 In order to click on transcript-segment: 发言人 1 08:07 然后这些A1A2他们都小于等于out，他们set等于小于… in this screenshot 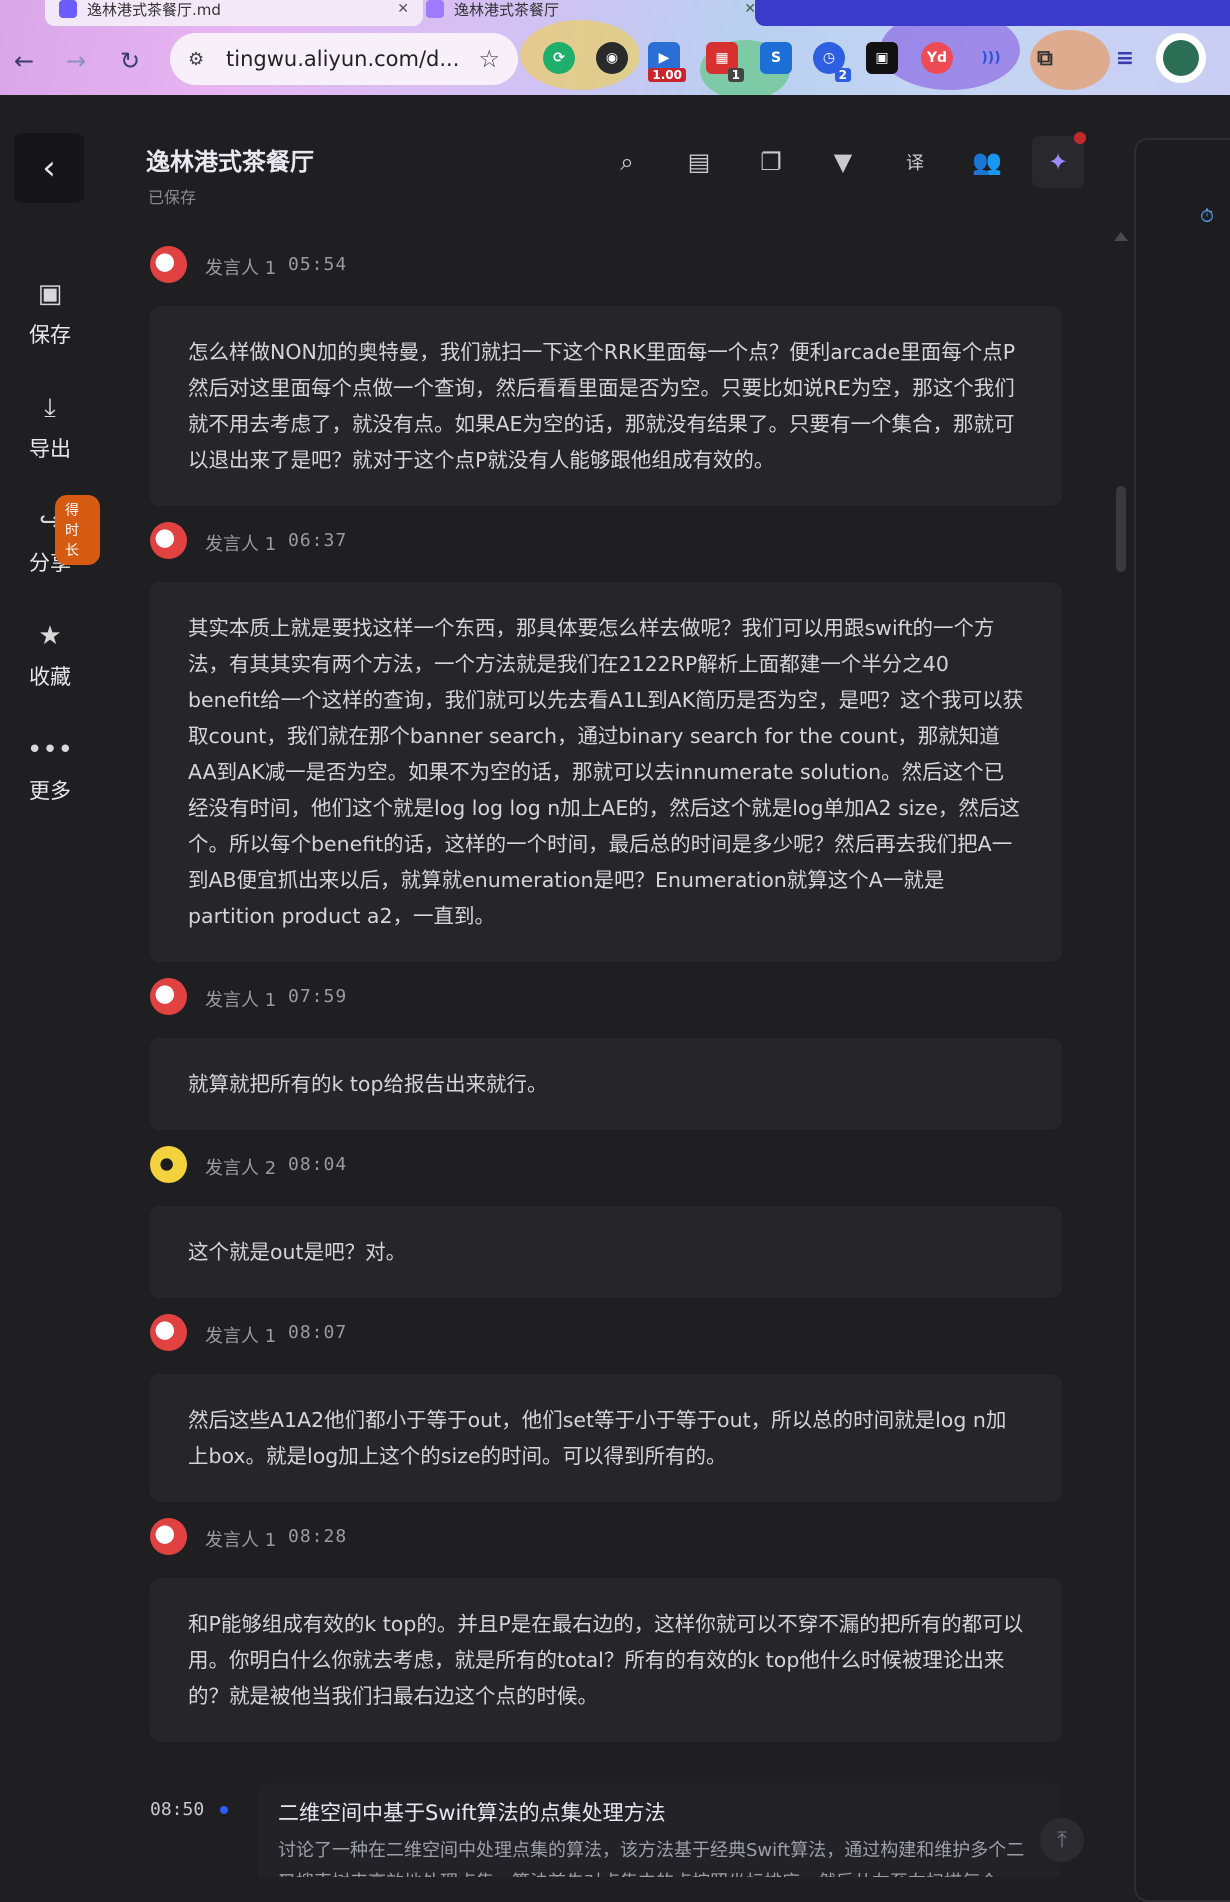, I will do `click(606, 1408)`.